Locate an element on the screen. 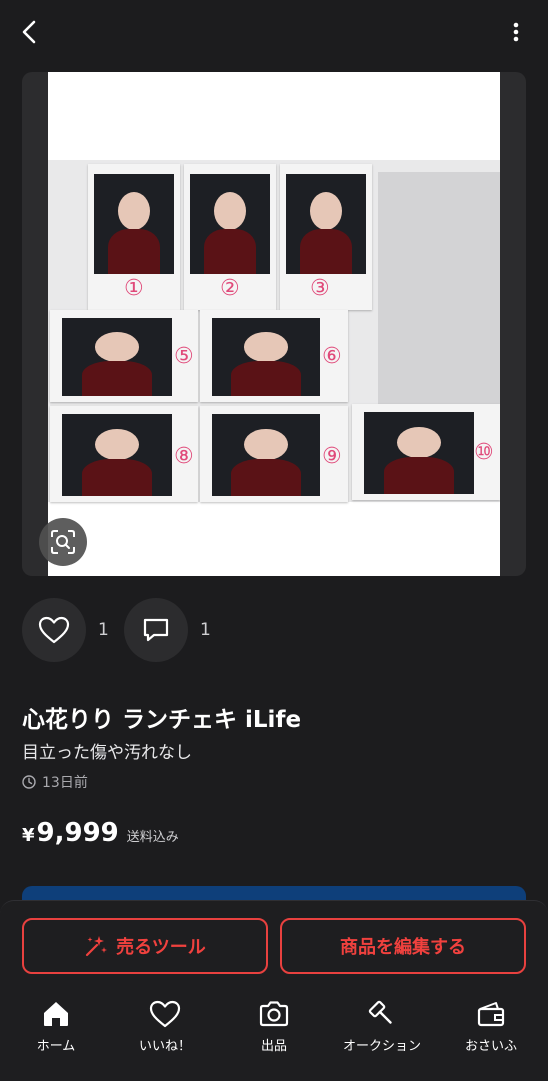  chevron-left-icon is located at coordinates (29, 32).